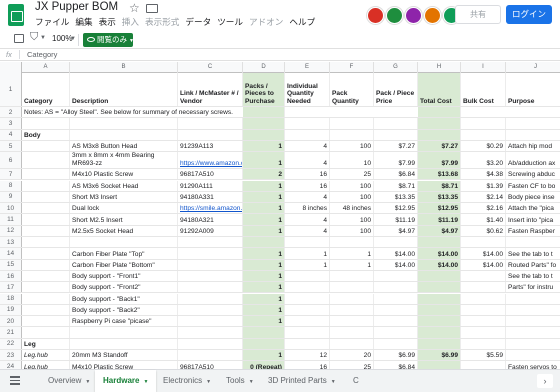 Image resolution: width=560 pixels, height=392 pixels. Describe the element at coordinates (11, 276) in the screenshot. I see `row-number: 16` at that location.